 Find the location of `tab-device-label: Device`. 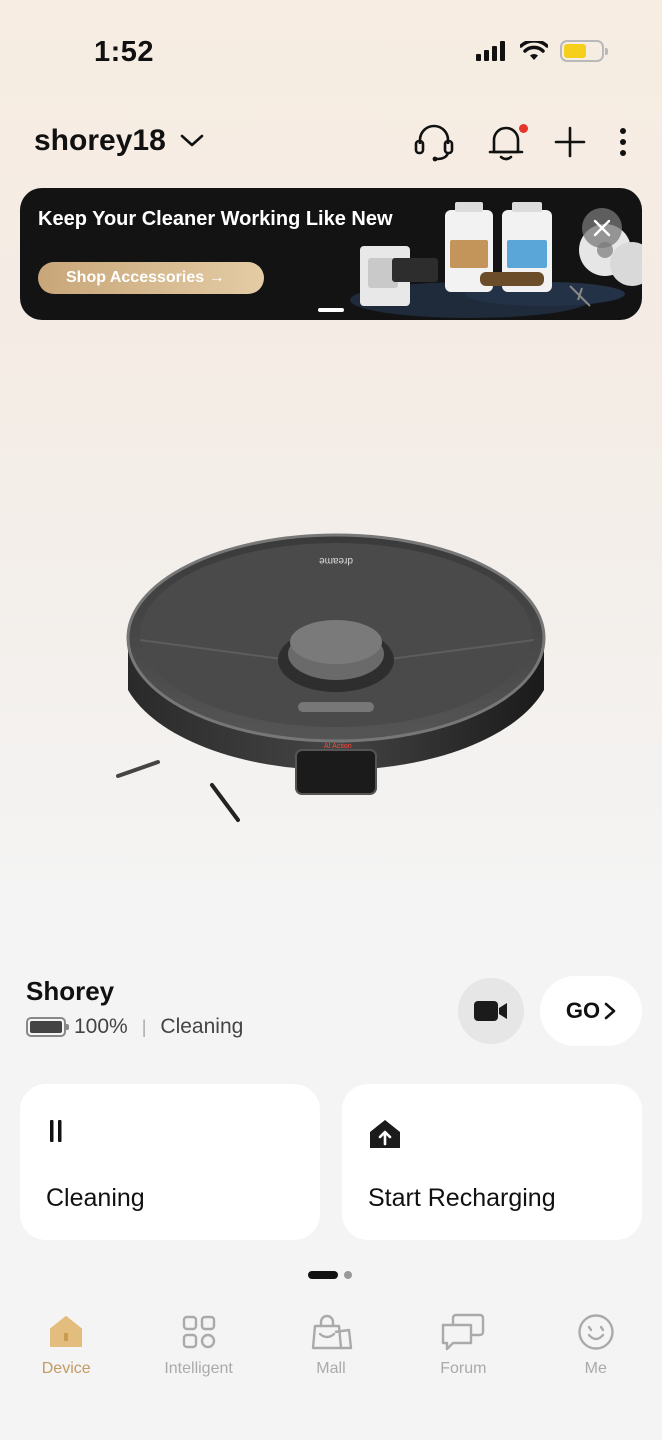

tab-device-label: Device is located at coordinates (66, 1368).